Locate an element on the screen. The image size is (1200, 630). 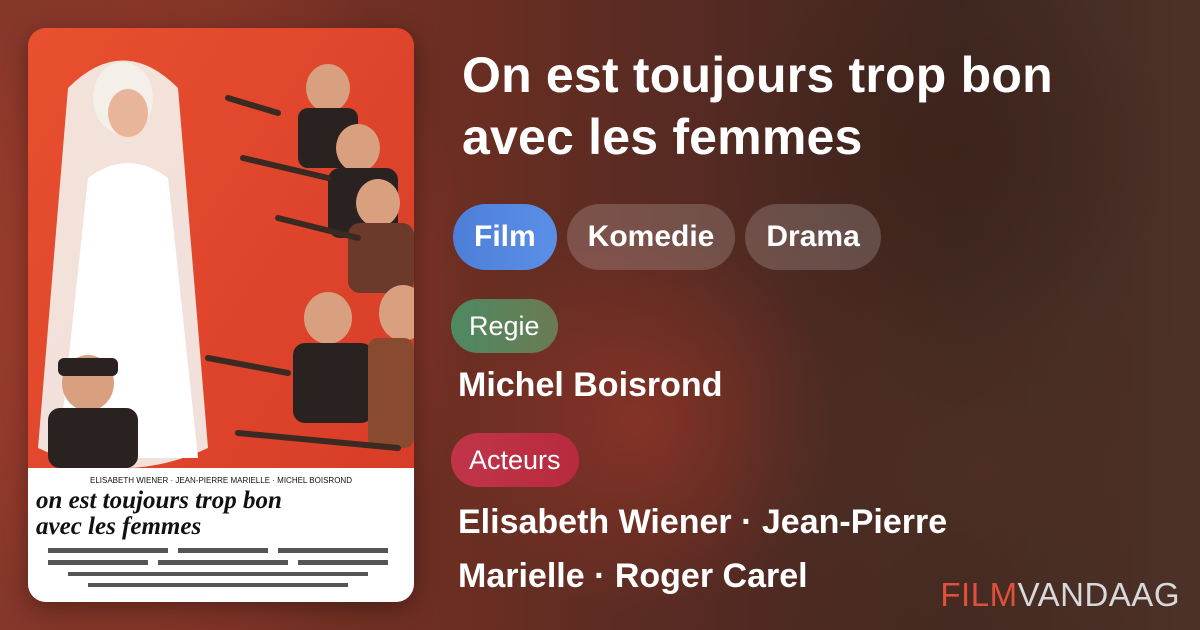
logo-part-film: FILM is located at coordinates (979, 594).